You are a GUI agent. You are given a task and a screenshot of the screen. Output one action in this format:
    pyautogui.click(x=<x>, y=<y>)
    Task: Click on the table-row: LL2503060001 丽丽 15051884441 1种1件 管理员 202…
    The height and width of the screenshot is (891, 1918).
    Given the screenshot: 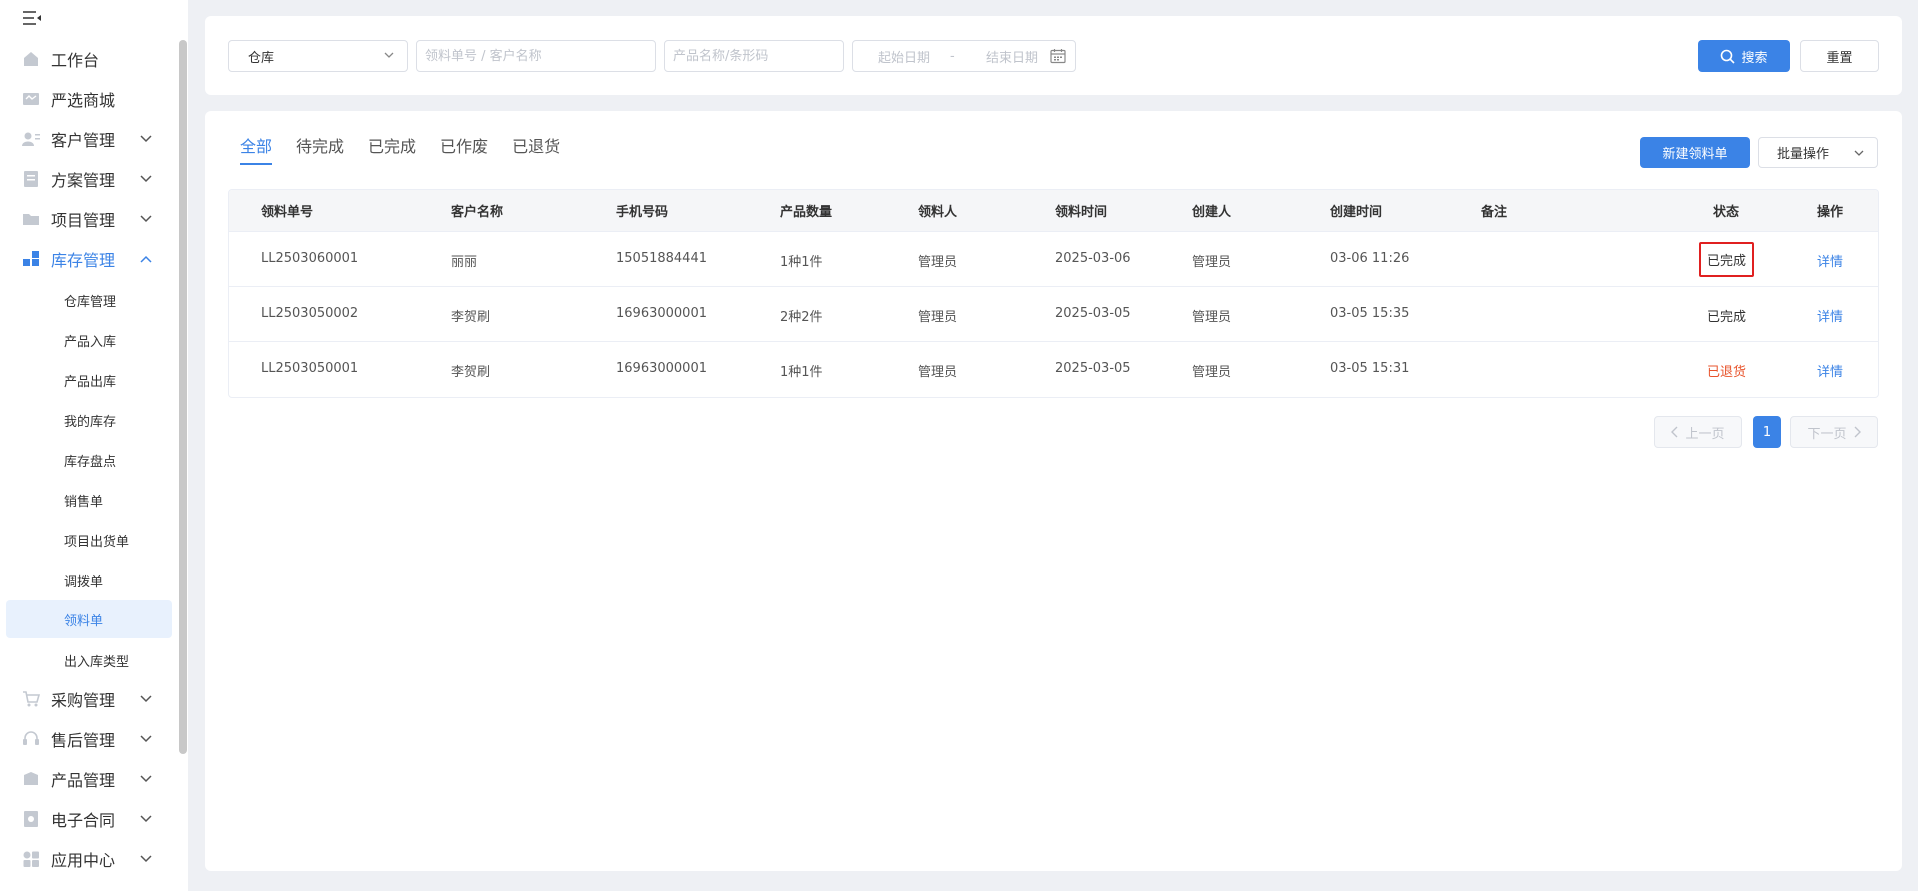 What is the action you would take?
    pyautogui.click(x=1053, y=259)
    